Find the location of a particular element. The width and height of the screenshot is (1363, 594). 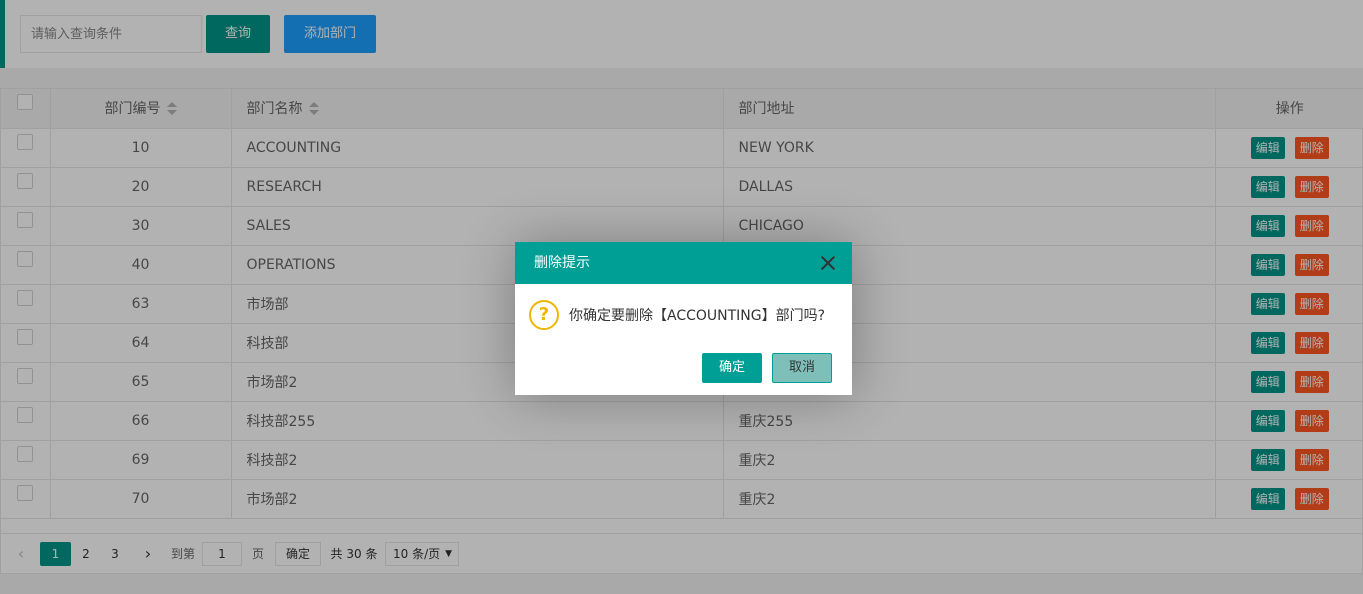

delete-confirm-dialog: 删除提示 ? 你确定要删除【ACCOUNTING】部门吗? 确定 取消 is located at coordinates (683, 318).